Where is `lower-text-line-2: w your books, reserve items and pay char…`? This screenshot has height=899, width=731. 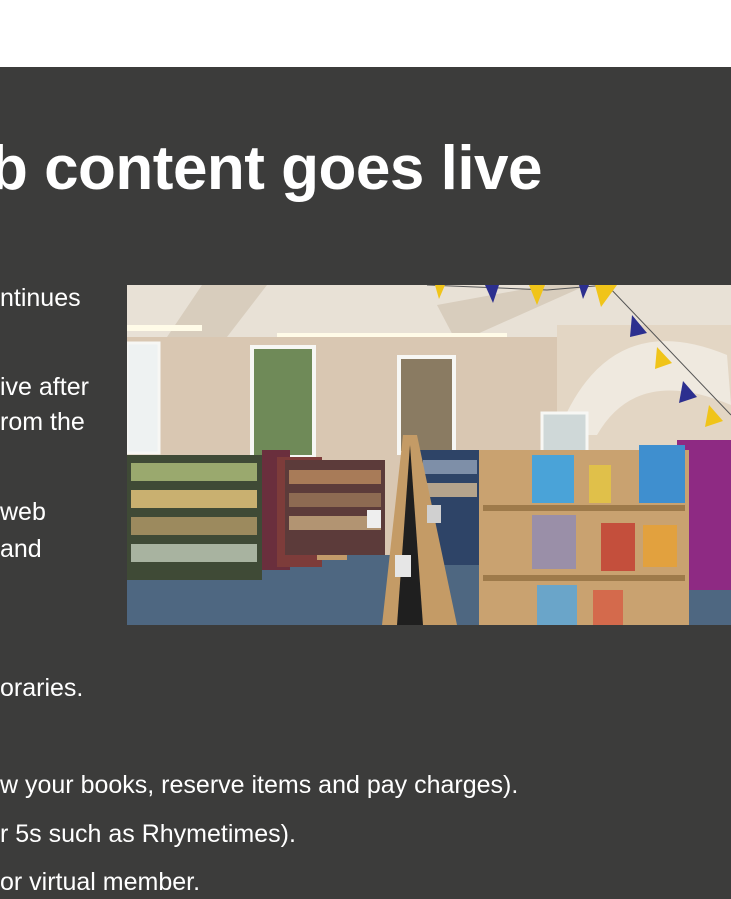
lower-text-line-2: w your books, reserve items and pay char… is located at coordinates (259, 785).